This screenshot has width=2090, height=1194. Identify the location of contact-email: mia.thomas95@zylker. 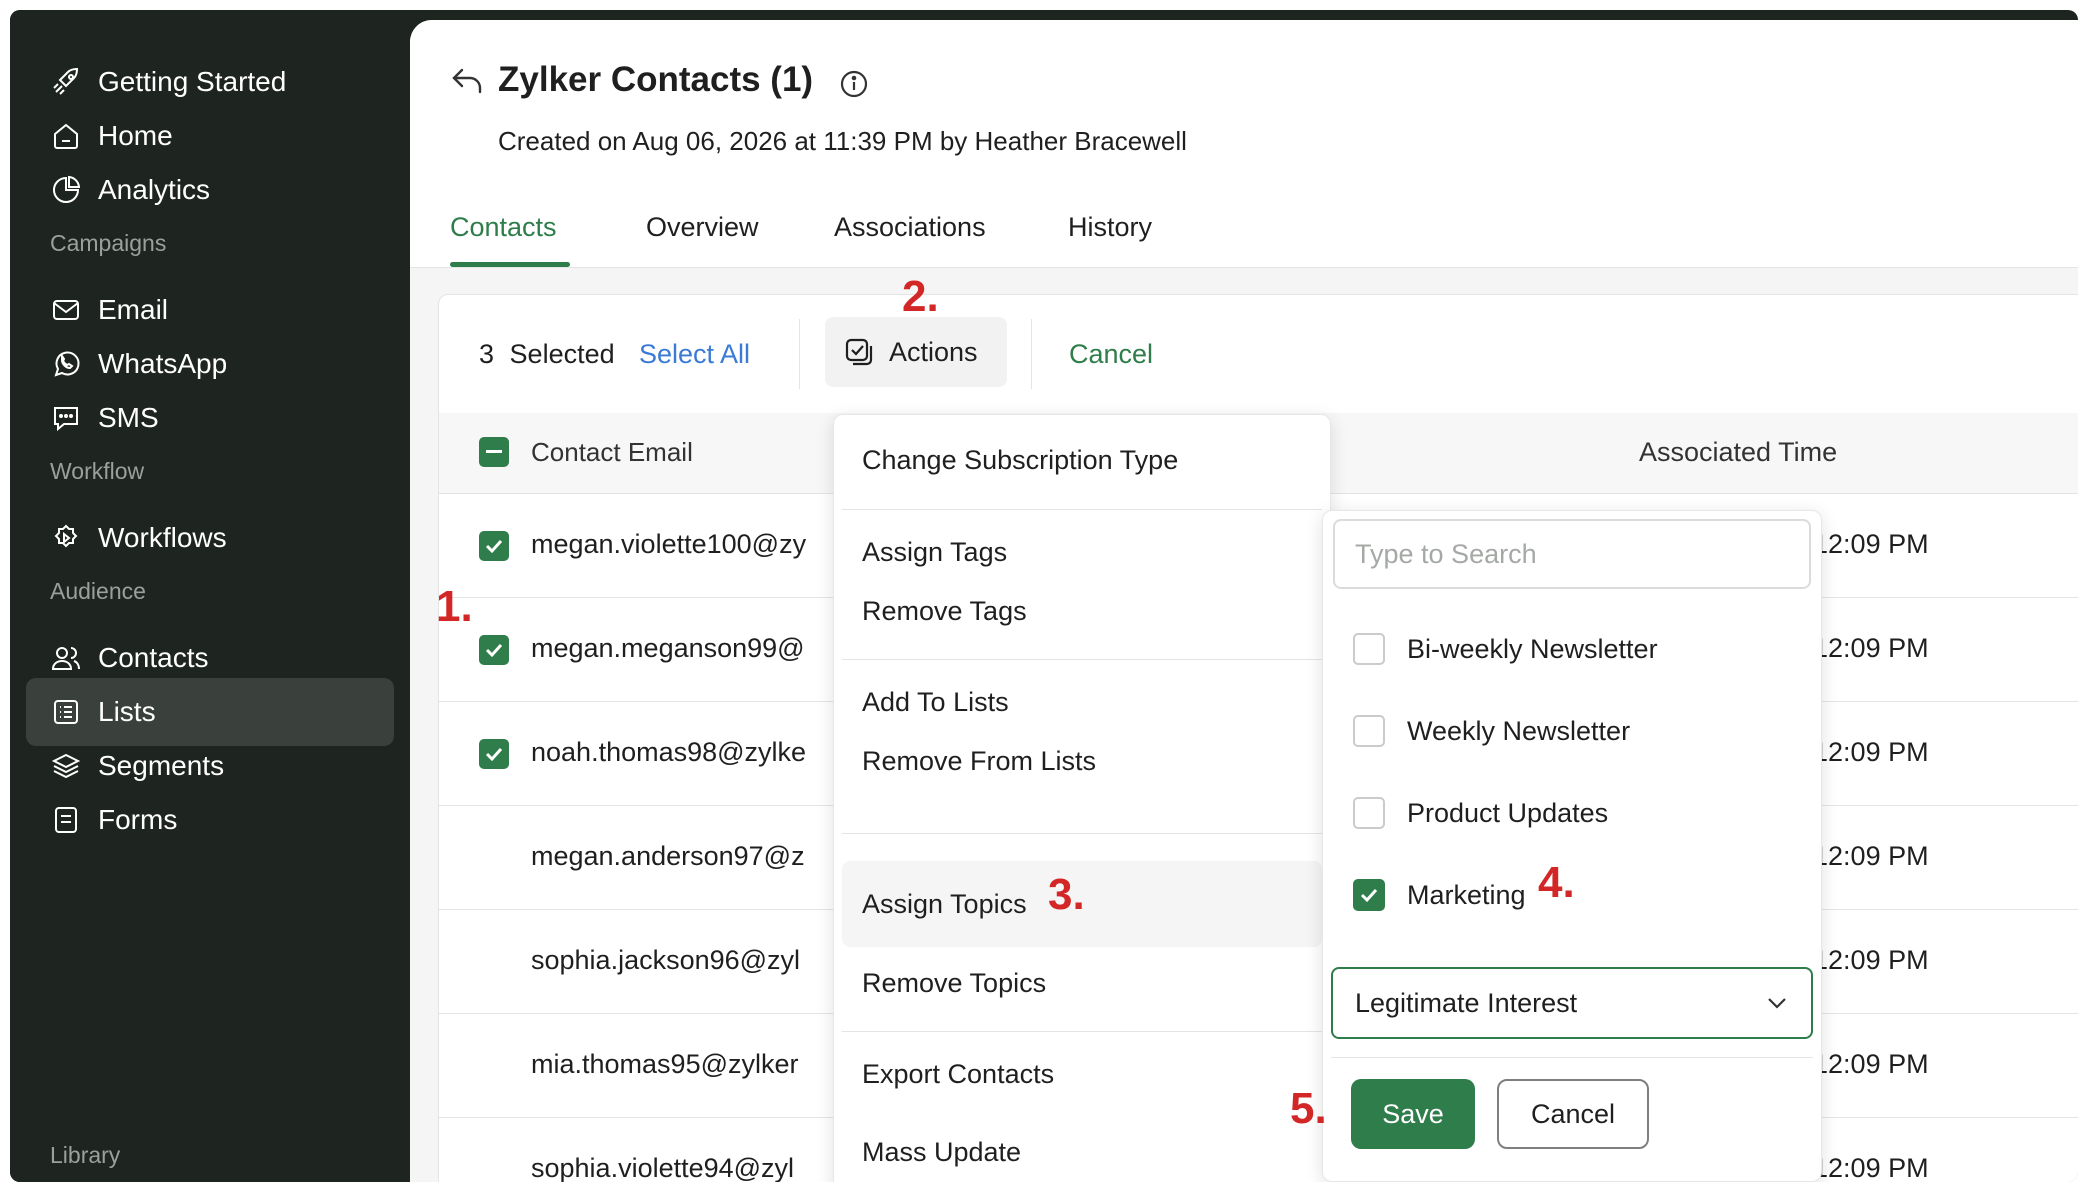
(665, 1064).